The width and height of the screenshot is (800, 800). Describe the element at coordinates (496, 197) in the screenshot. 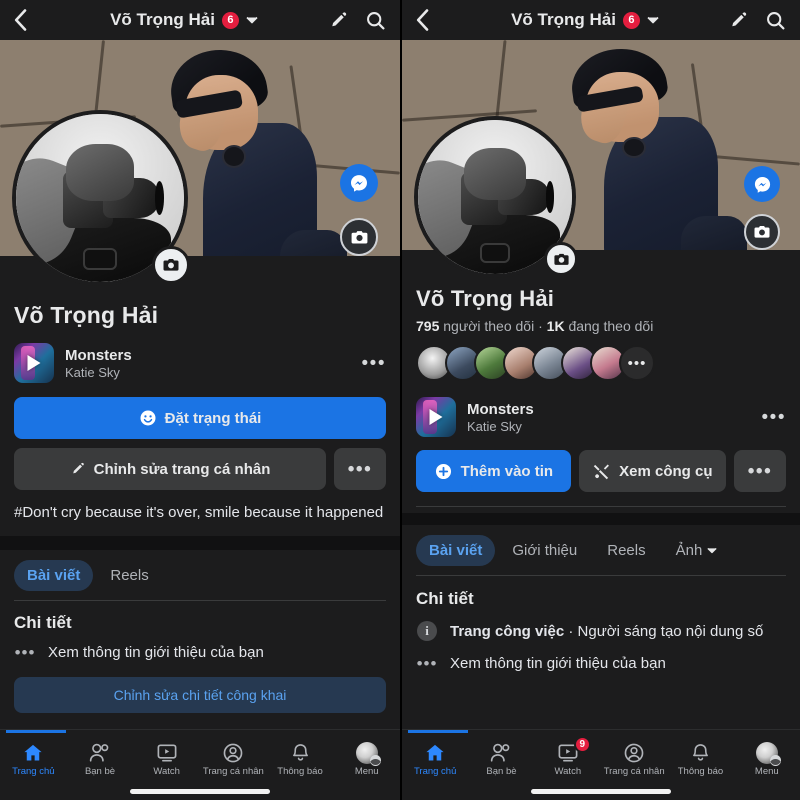

I see `profile-picture-right` at that location.